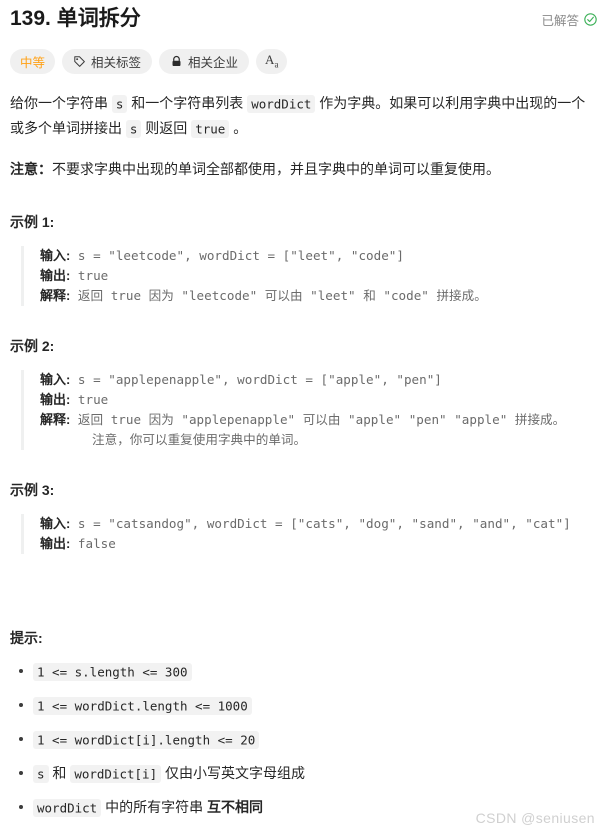 The image size is (607, 833). Describe the element at coordinates (210, 128) in the screenshot. I see `inline-code: true` at that location.